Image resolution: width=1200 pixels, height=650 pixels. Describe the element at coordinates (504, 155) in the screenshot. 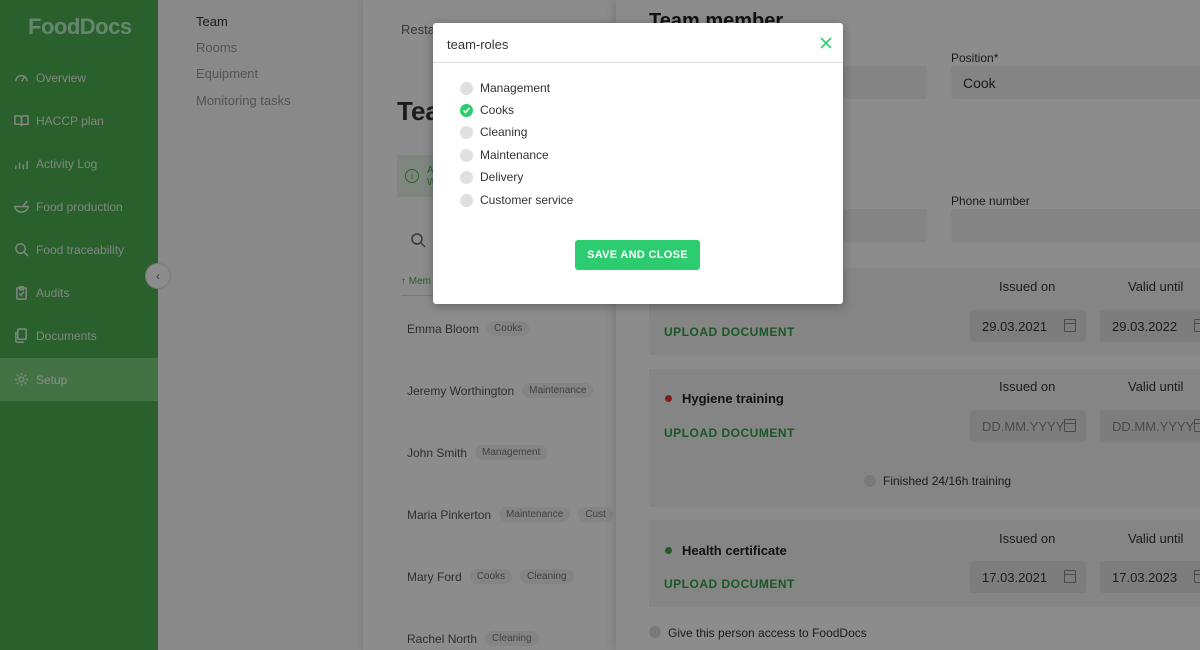

I see `role-option-maintenance: Maintenance` at that location.